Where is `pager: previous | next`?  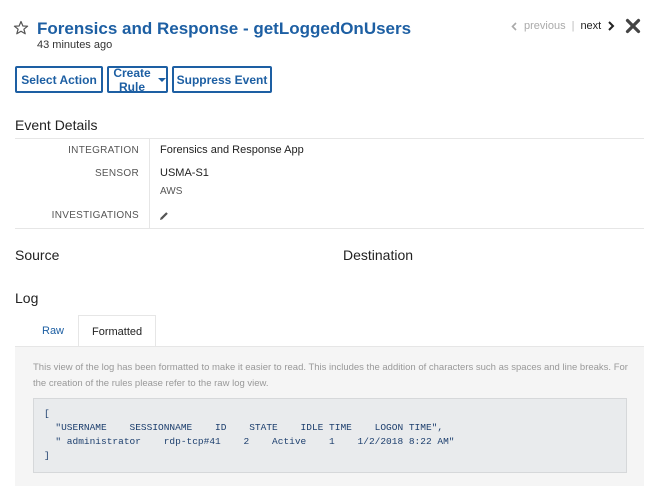
pager: previous | next is located at coordinates (563, 26).